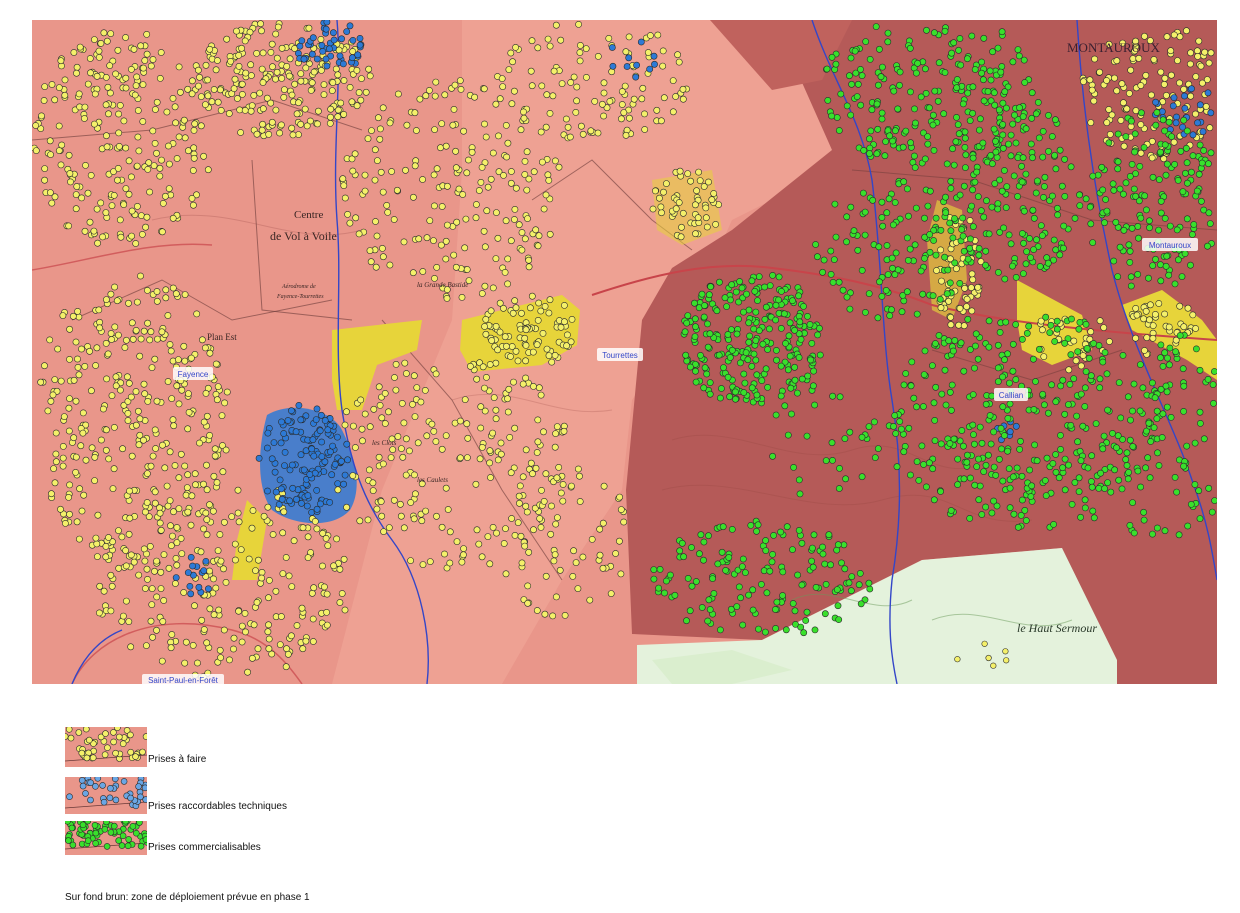  What do you see at coordinates (139, 823) in the screenshot?
I see `legend-dot` at bounding box center [139, 823].